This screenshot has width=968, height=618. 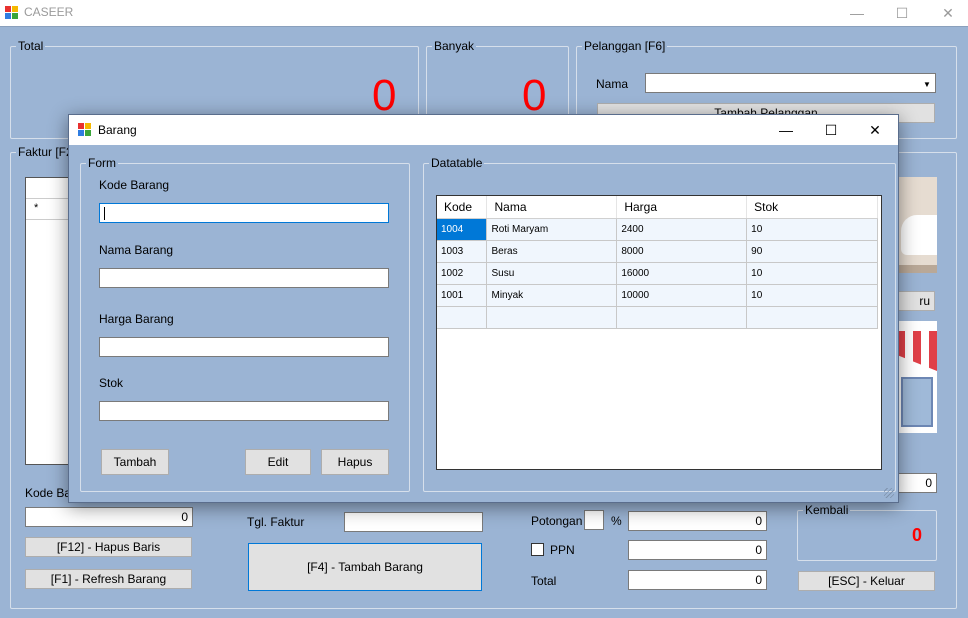 I want to click on table-cell: 8000, so click(x=682, y=251).